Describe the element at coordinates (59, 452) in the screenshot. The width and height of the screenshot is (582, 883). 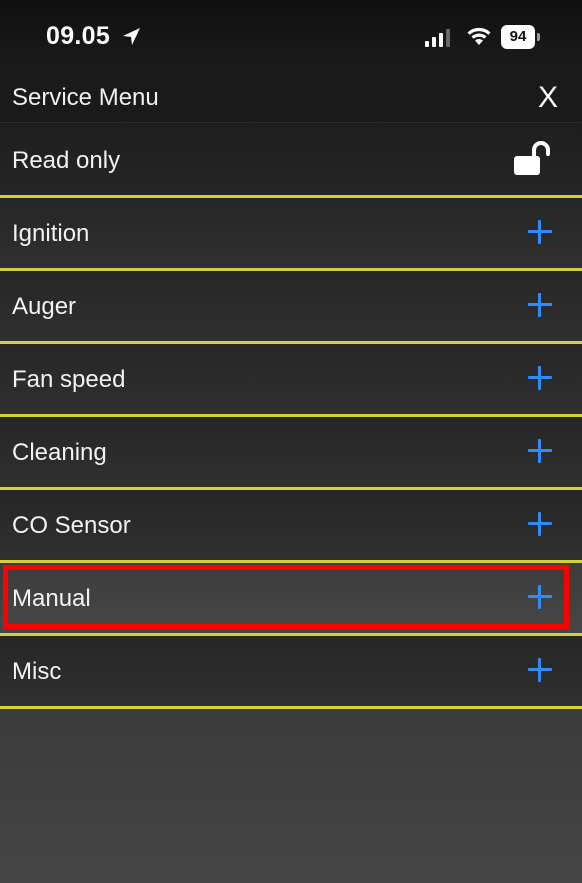
I see `menu-item-label: Cleaning` at that location.